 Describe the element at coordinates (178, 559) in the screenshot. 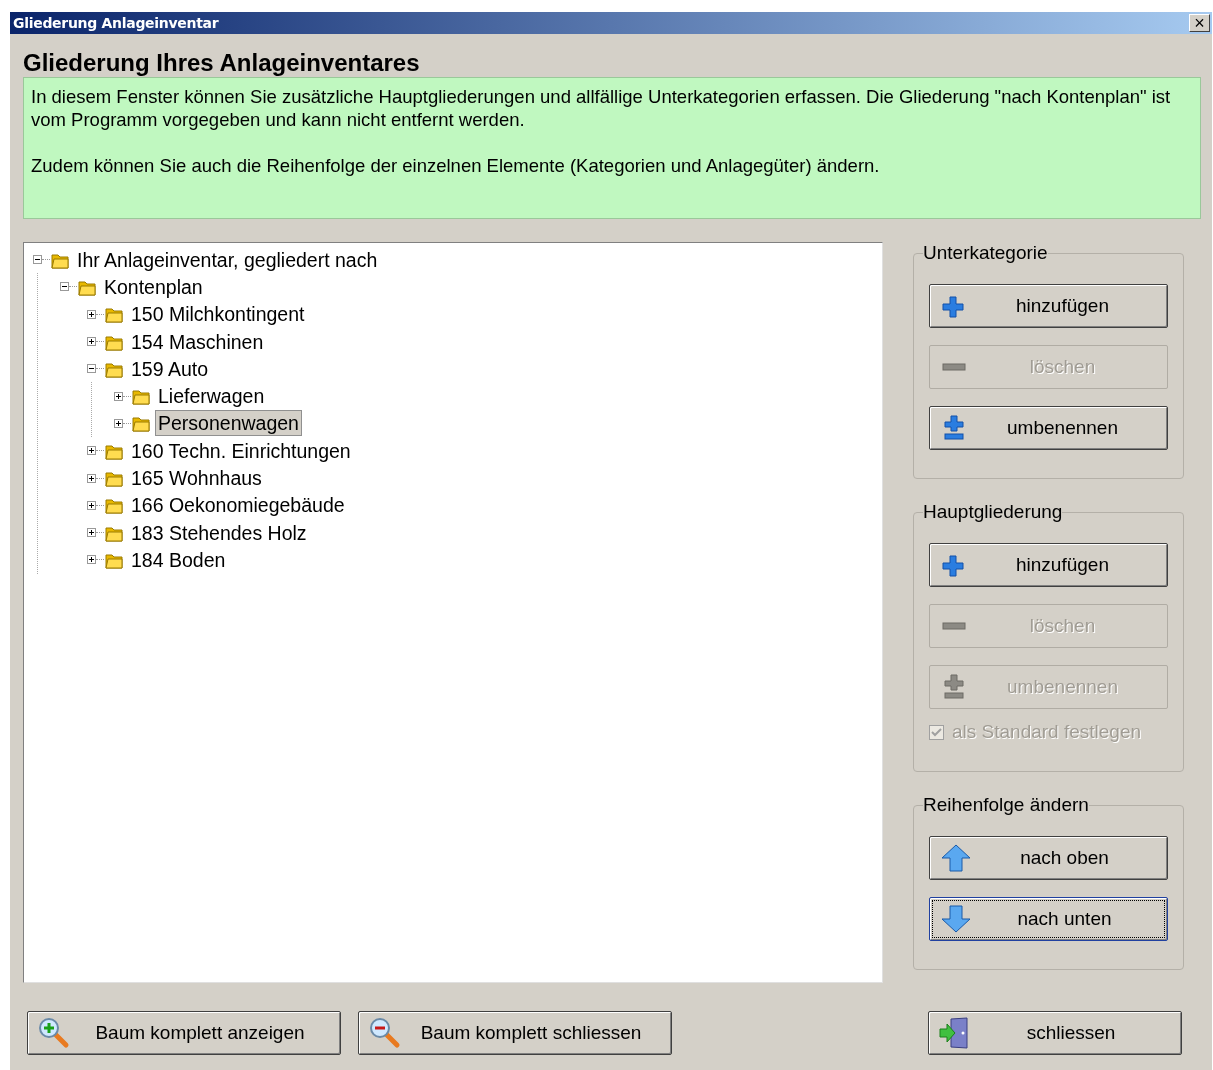

I see `tree-item: 184 Boden` at that location.